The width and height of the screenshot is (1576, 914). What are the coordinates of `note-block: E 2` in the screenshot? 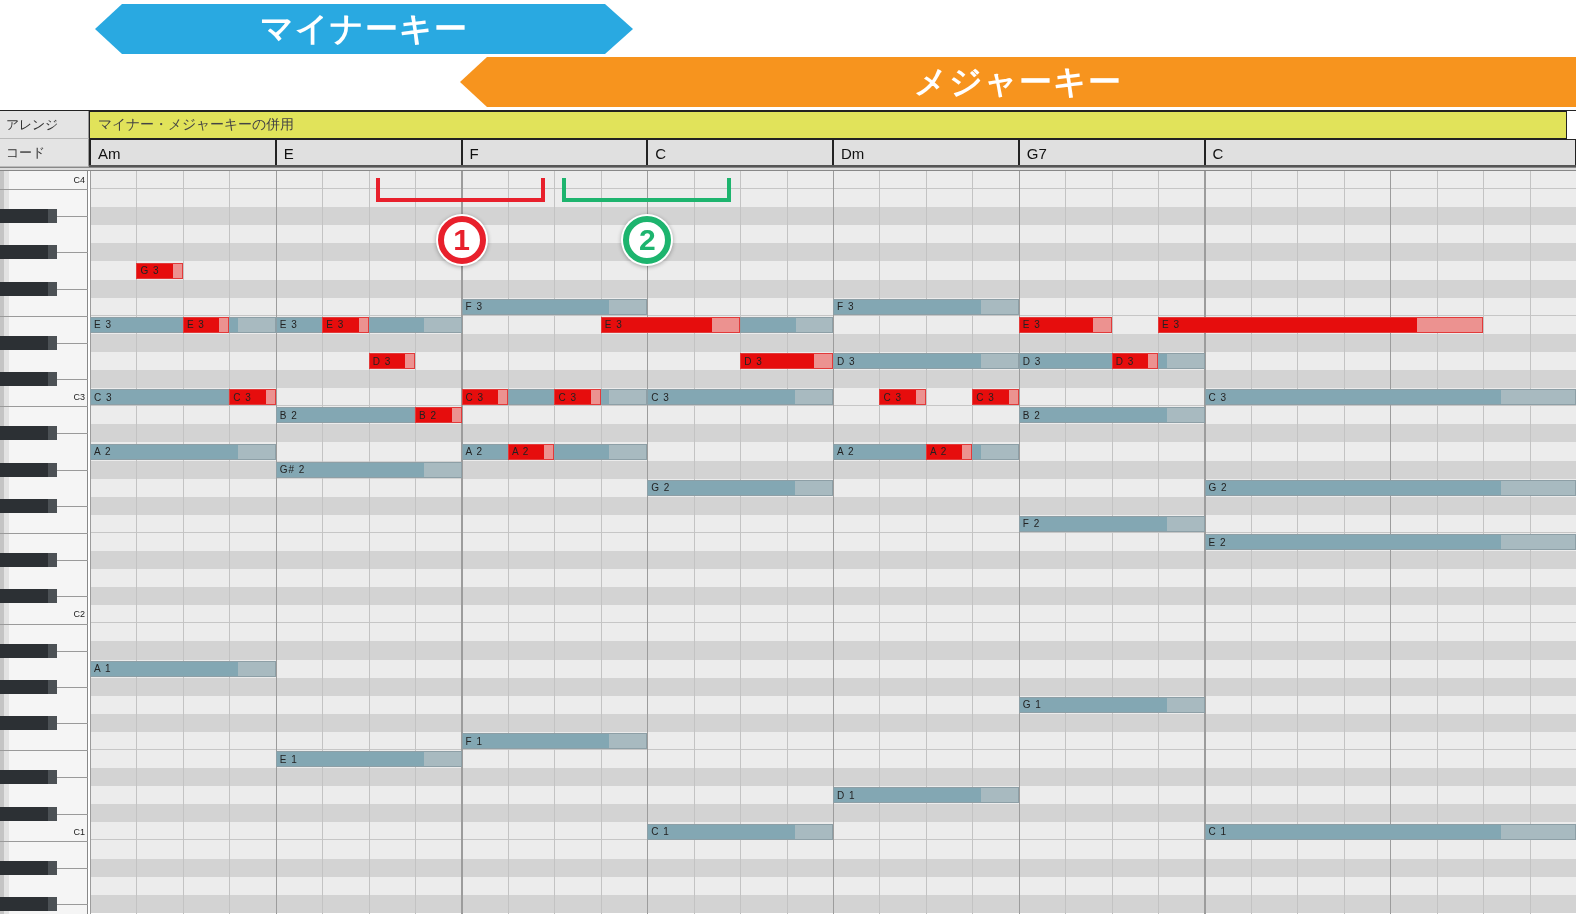 It's located at (1390, 542).